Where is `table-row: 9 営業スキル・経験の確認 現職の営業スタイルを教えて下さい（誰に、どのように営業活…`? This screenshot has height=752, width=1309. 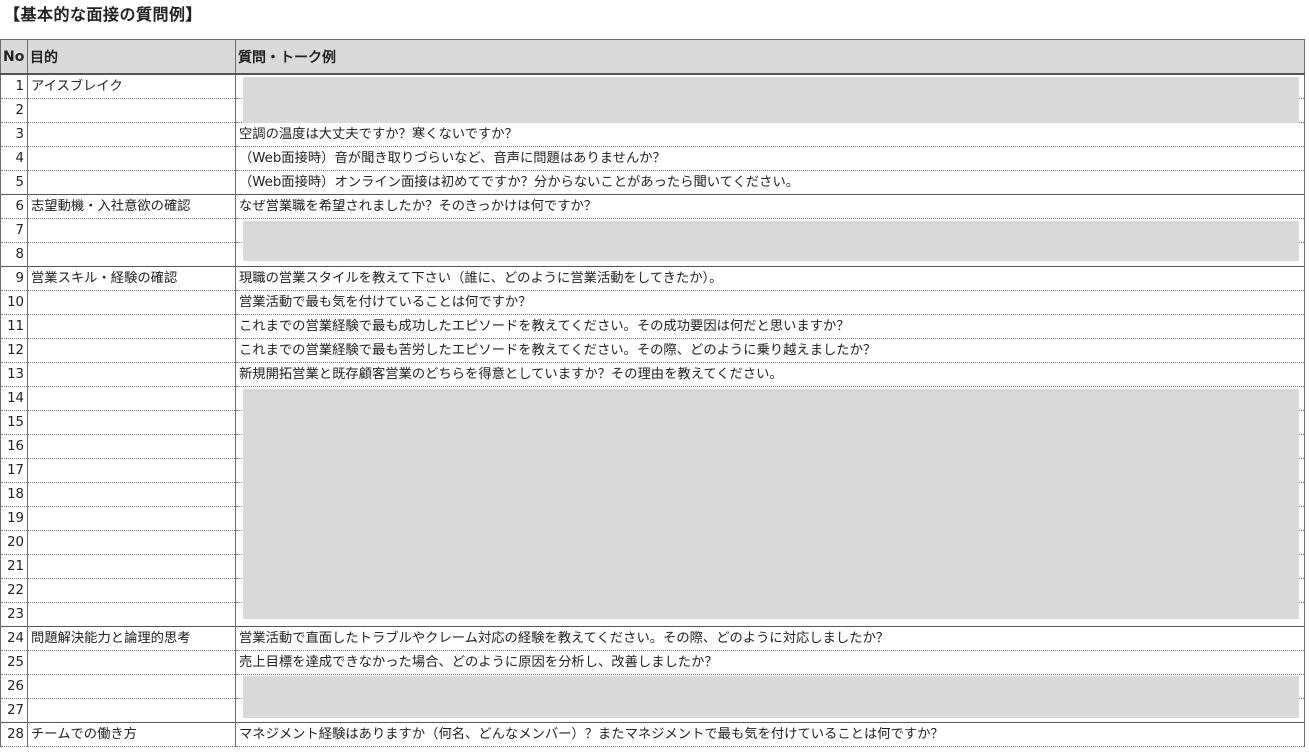 table-row: 9 営業スキル・経験の確認 現職の営業スタイルを教えて下さい（誰に、どのように営業活… is located at coordinates (652, 278).